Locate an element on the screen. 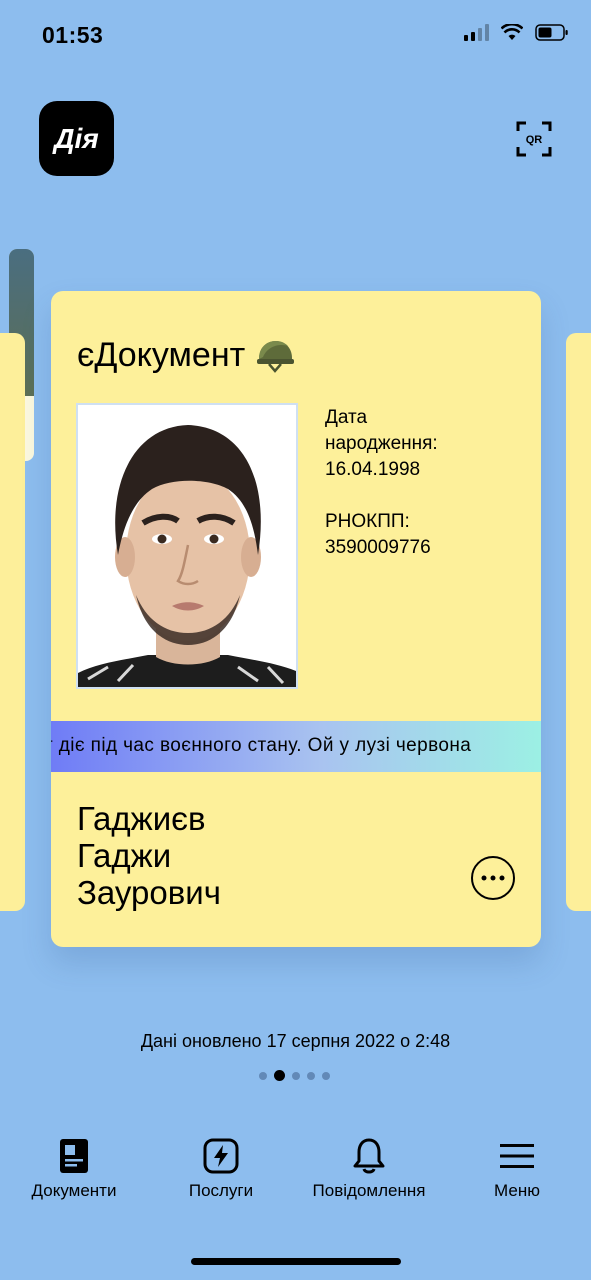 The width and height of the screenshot is (591, 1280). surname: Гаджиєв is located at coordinates (141, 818).